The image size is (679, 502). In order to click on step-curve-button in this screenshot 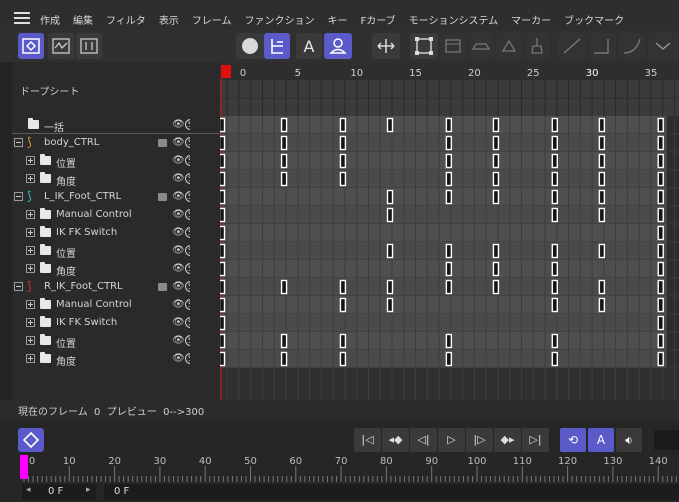, I will do `click(602, 46)`.